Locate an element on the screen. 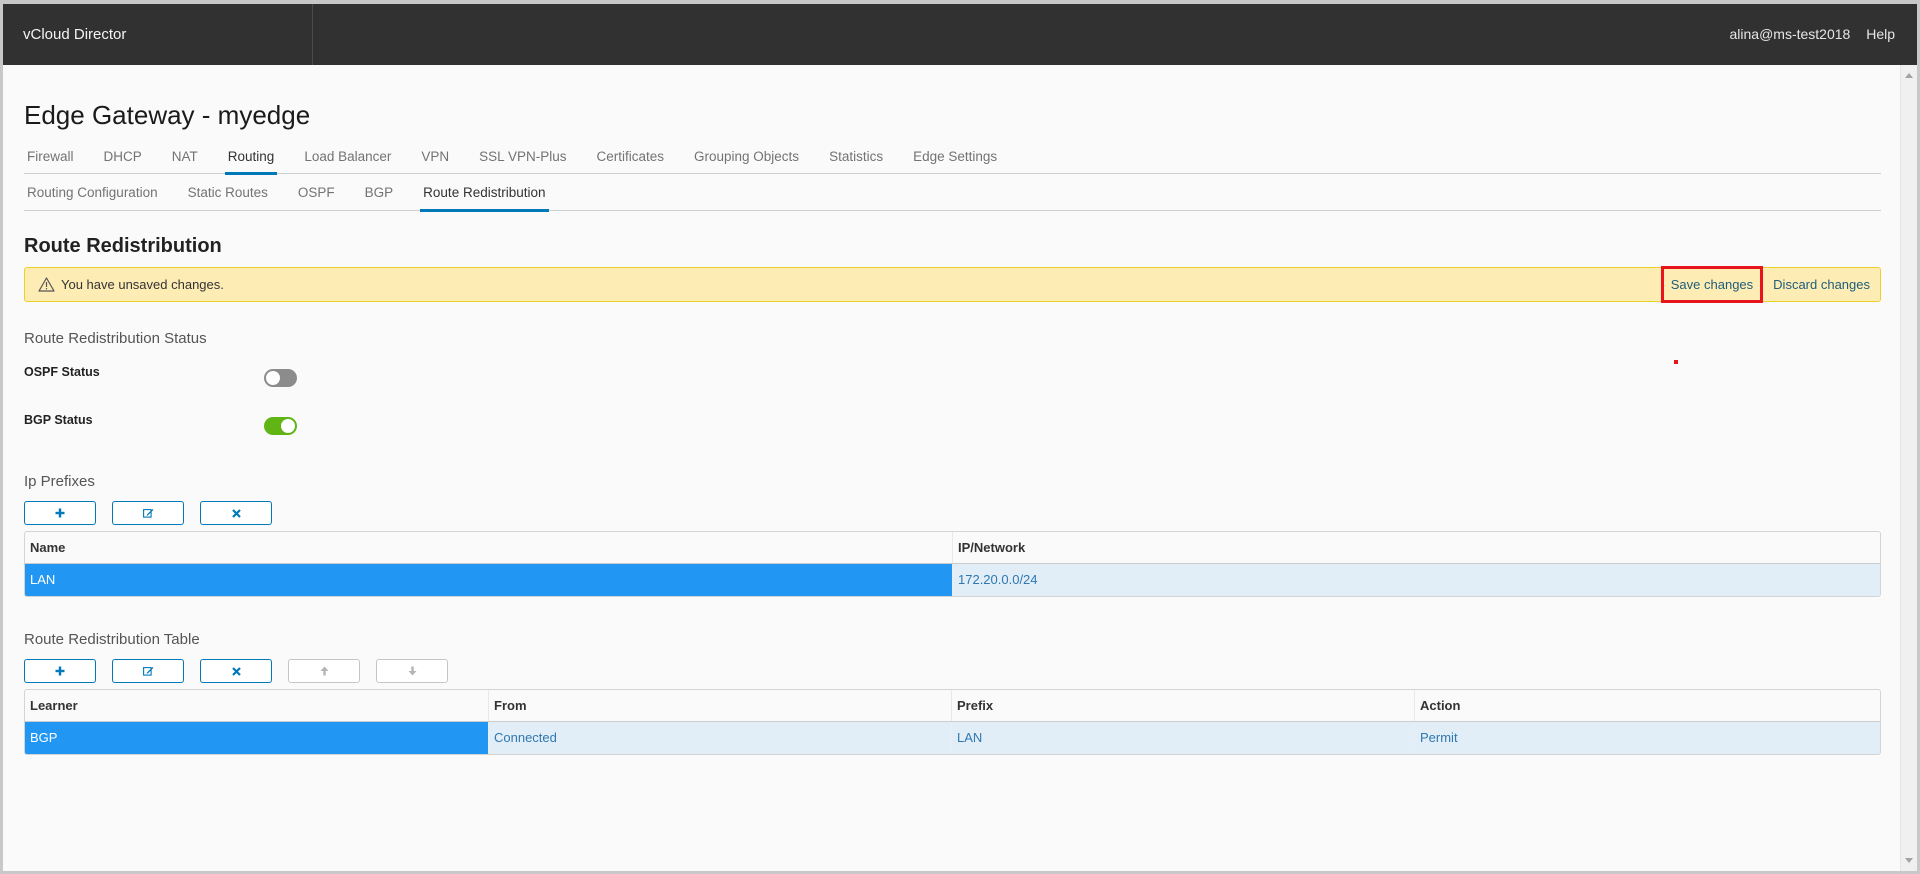  bgp-status-toggle is located at coordinates (280, 426).